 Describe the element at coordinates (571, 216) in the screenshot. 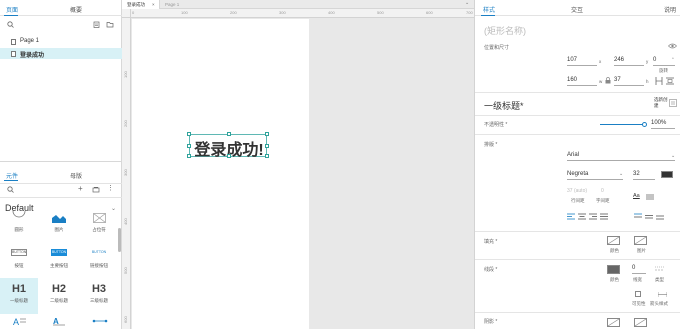

I see `align-left-icon` at that location.